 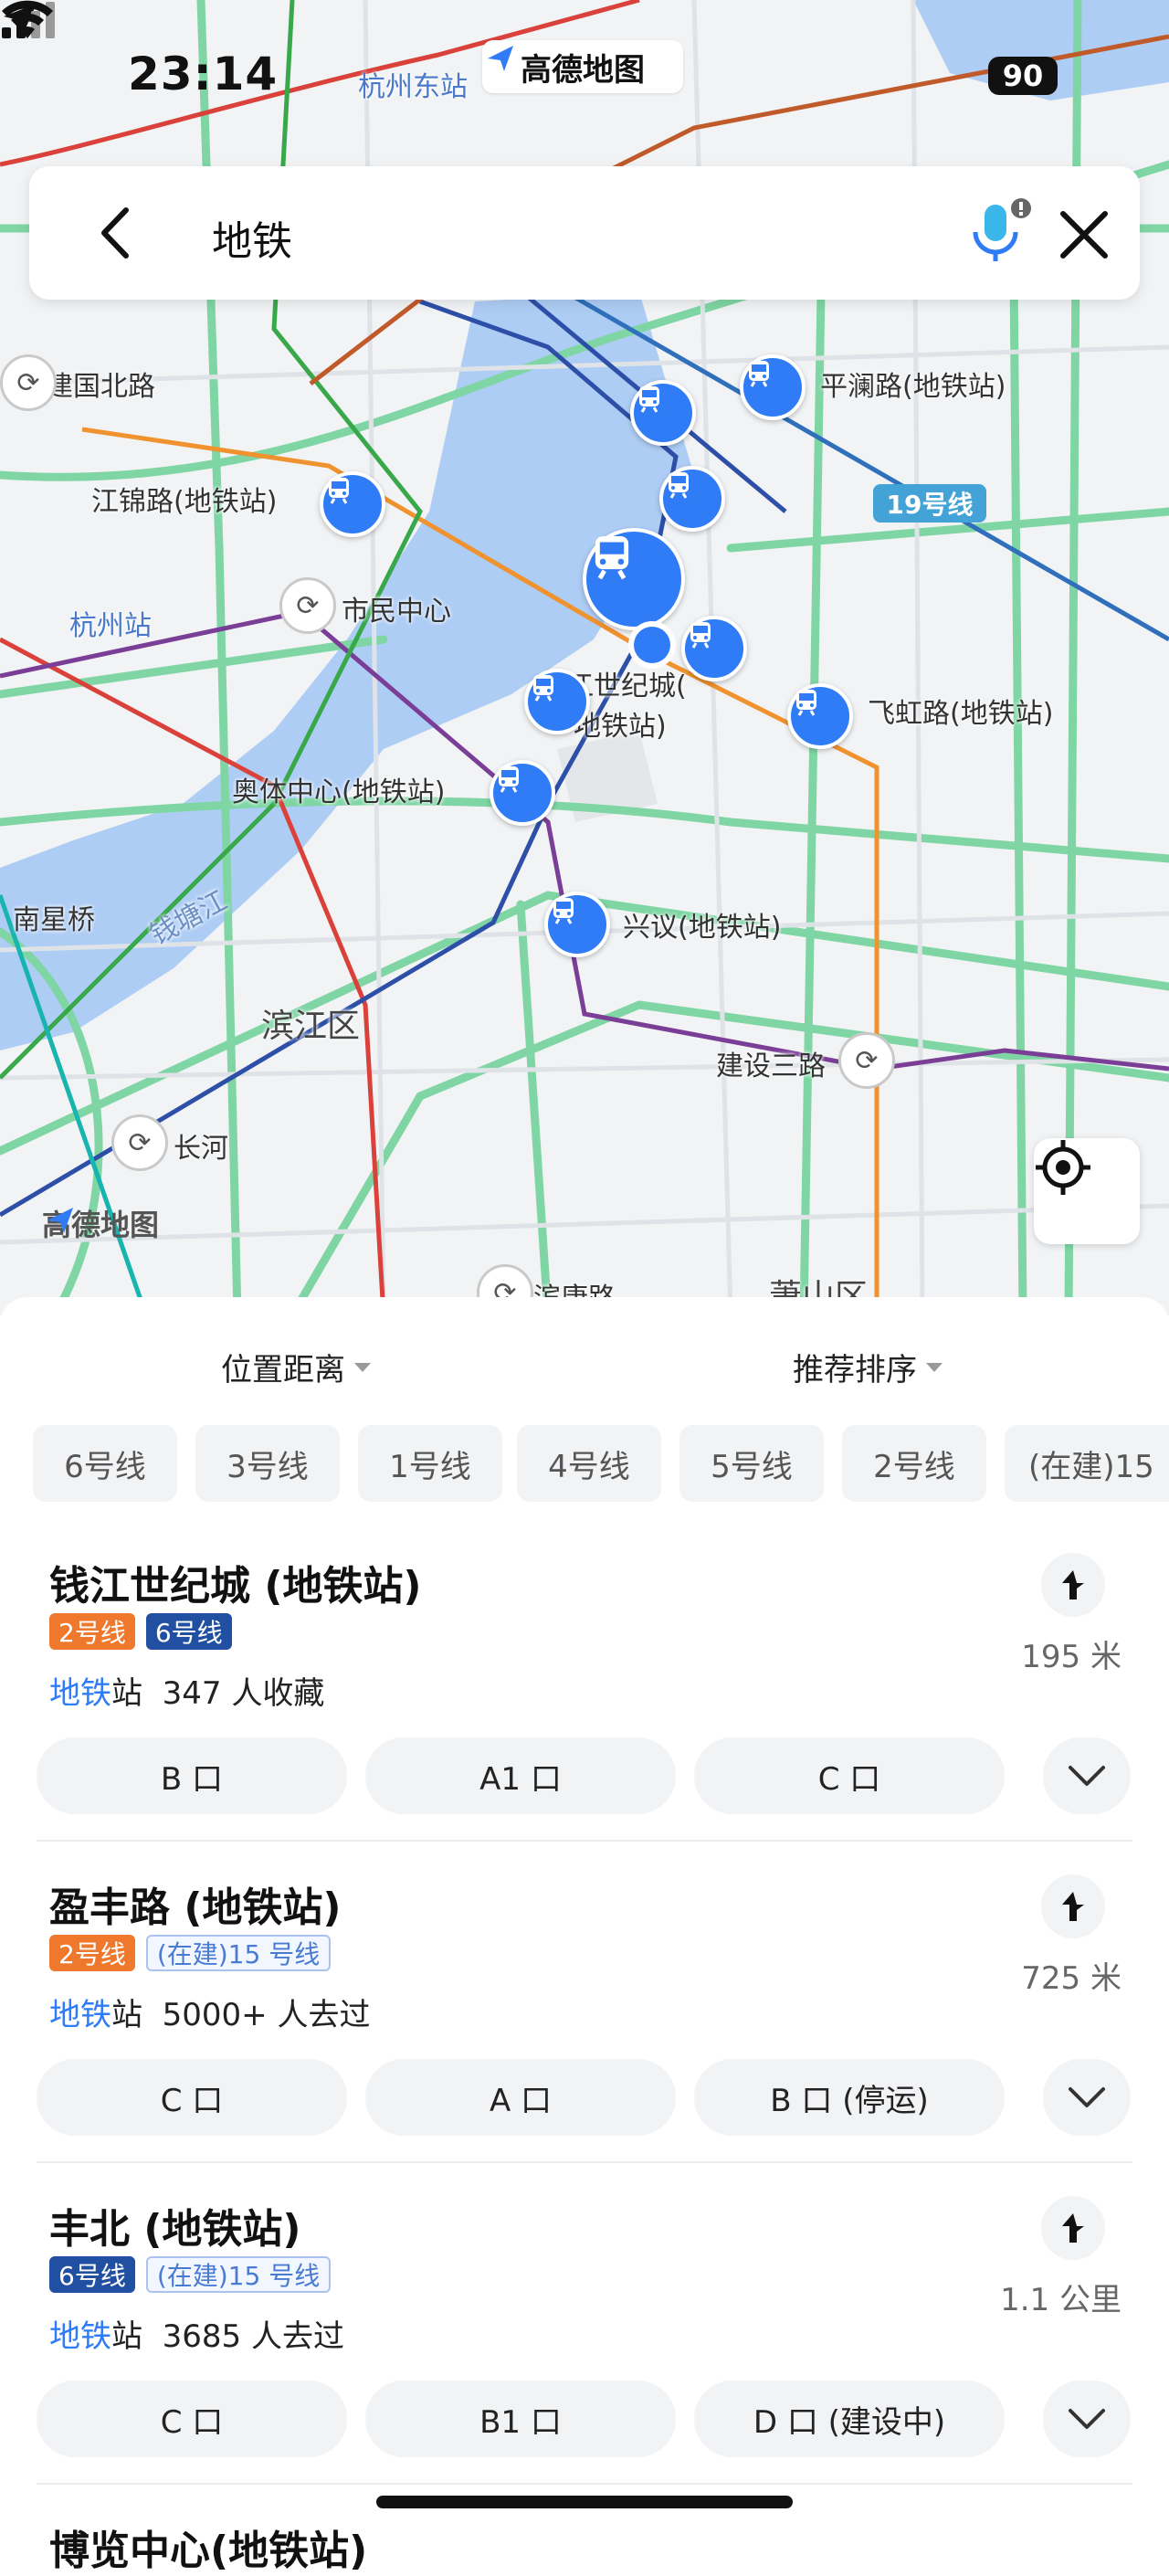 What do you see at coordinates (934, 1367) in the screenshot?
I see `caret-down-icon` at bounding box center [934, 1367].